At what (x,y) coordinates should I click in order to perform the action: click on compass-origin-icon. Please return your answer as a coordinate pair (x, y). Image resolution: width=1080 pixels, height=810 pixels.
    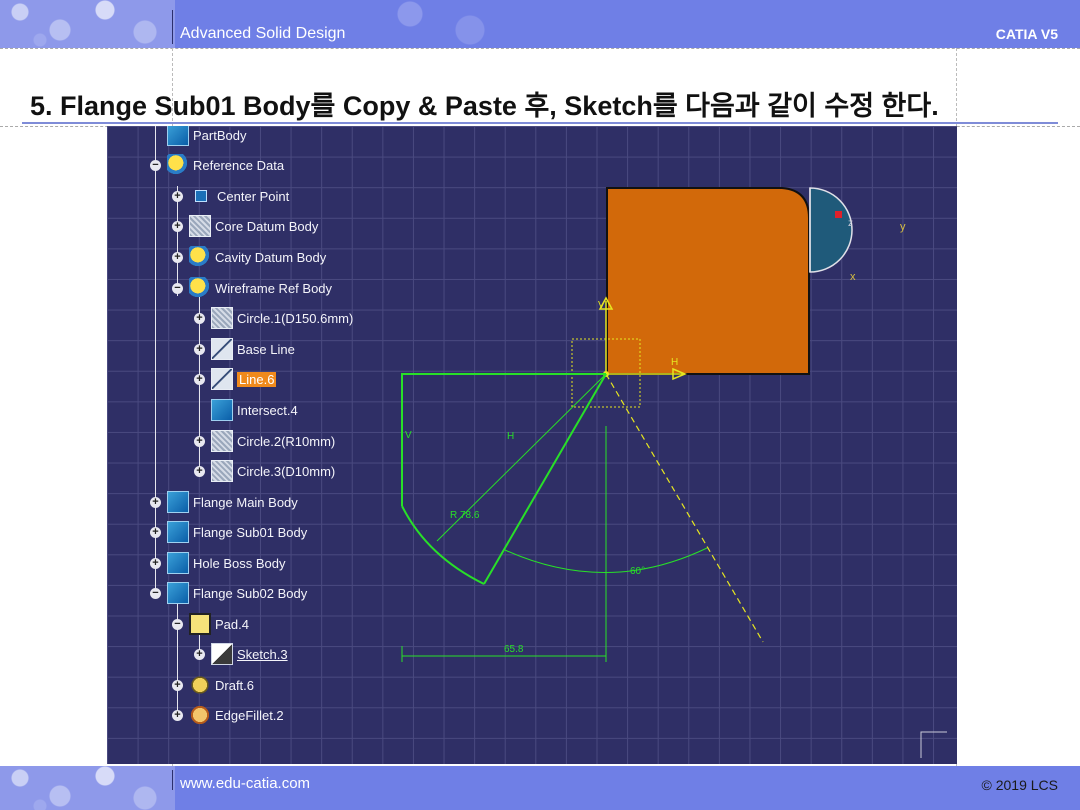
    Looking at the image, I should click on (838, 214).